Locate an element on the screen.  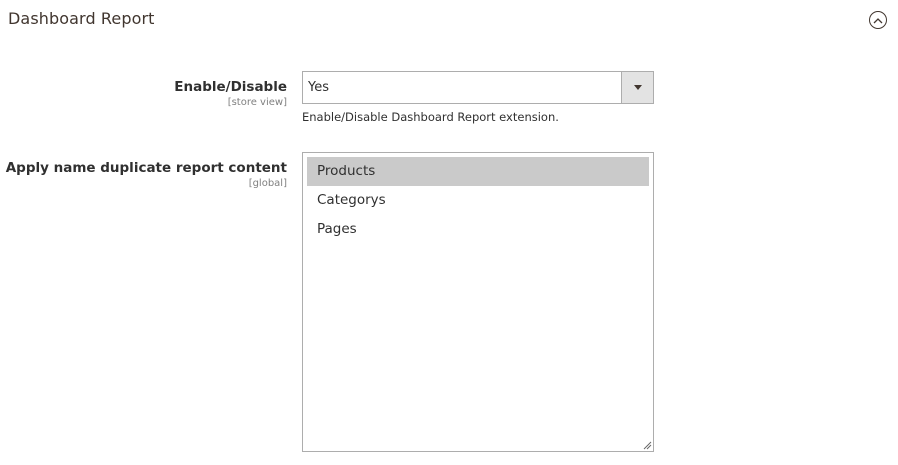
duplicate-content-scope: [global] is located at coordinates (267, 183).